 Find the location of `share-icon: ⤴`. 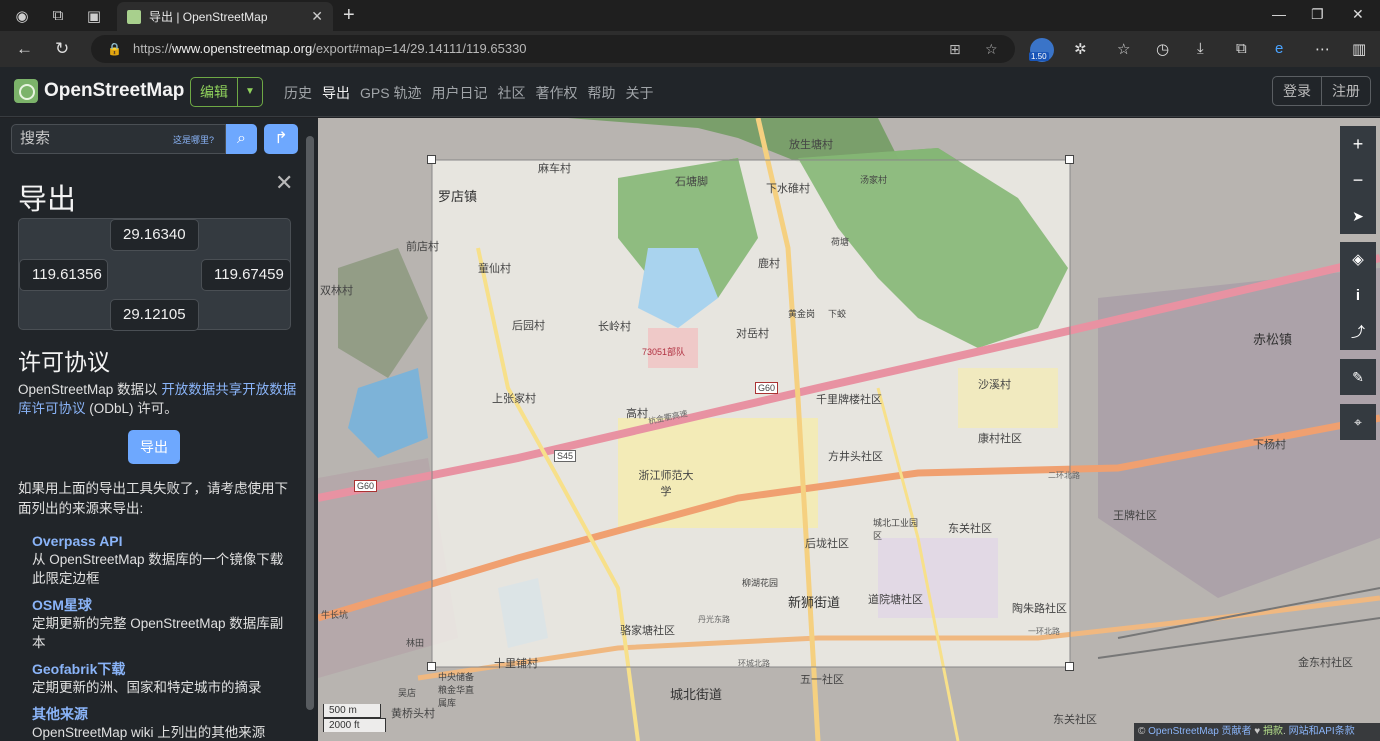

share-icon: ⤴ is located at coordinates (1358, 332).